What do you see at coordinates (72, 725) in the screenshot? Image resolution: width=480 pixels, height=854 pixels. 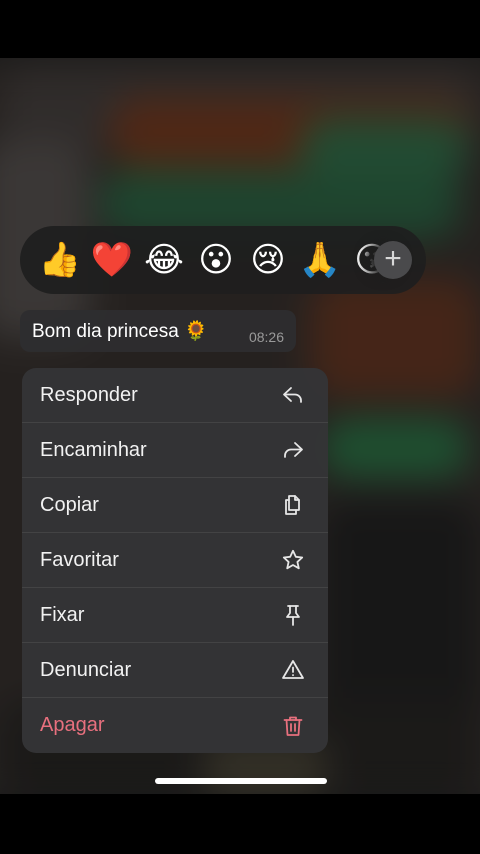 I see `menu-item-label: Apagar` at bounding box center [72, 725].